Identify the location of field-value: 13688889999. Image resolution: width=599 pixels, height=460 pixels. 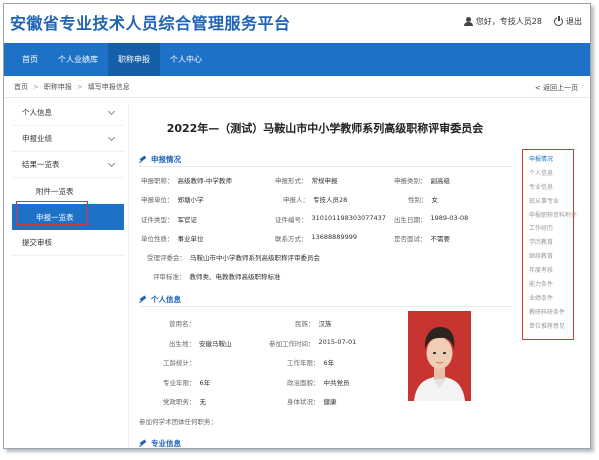
(334, 237).